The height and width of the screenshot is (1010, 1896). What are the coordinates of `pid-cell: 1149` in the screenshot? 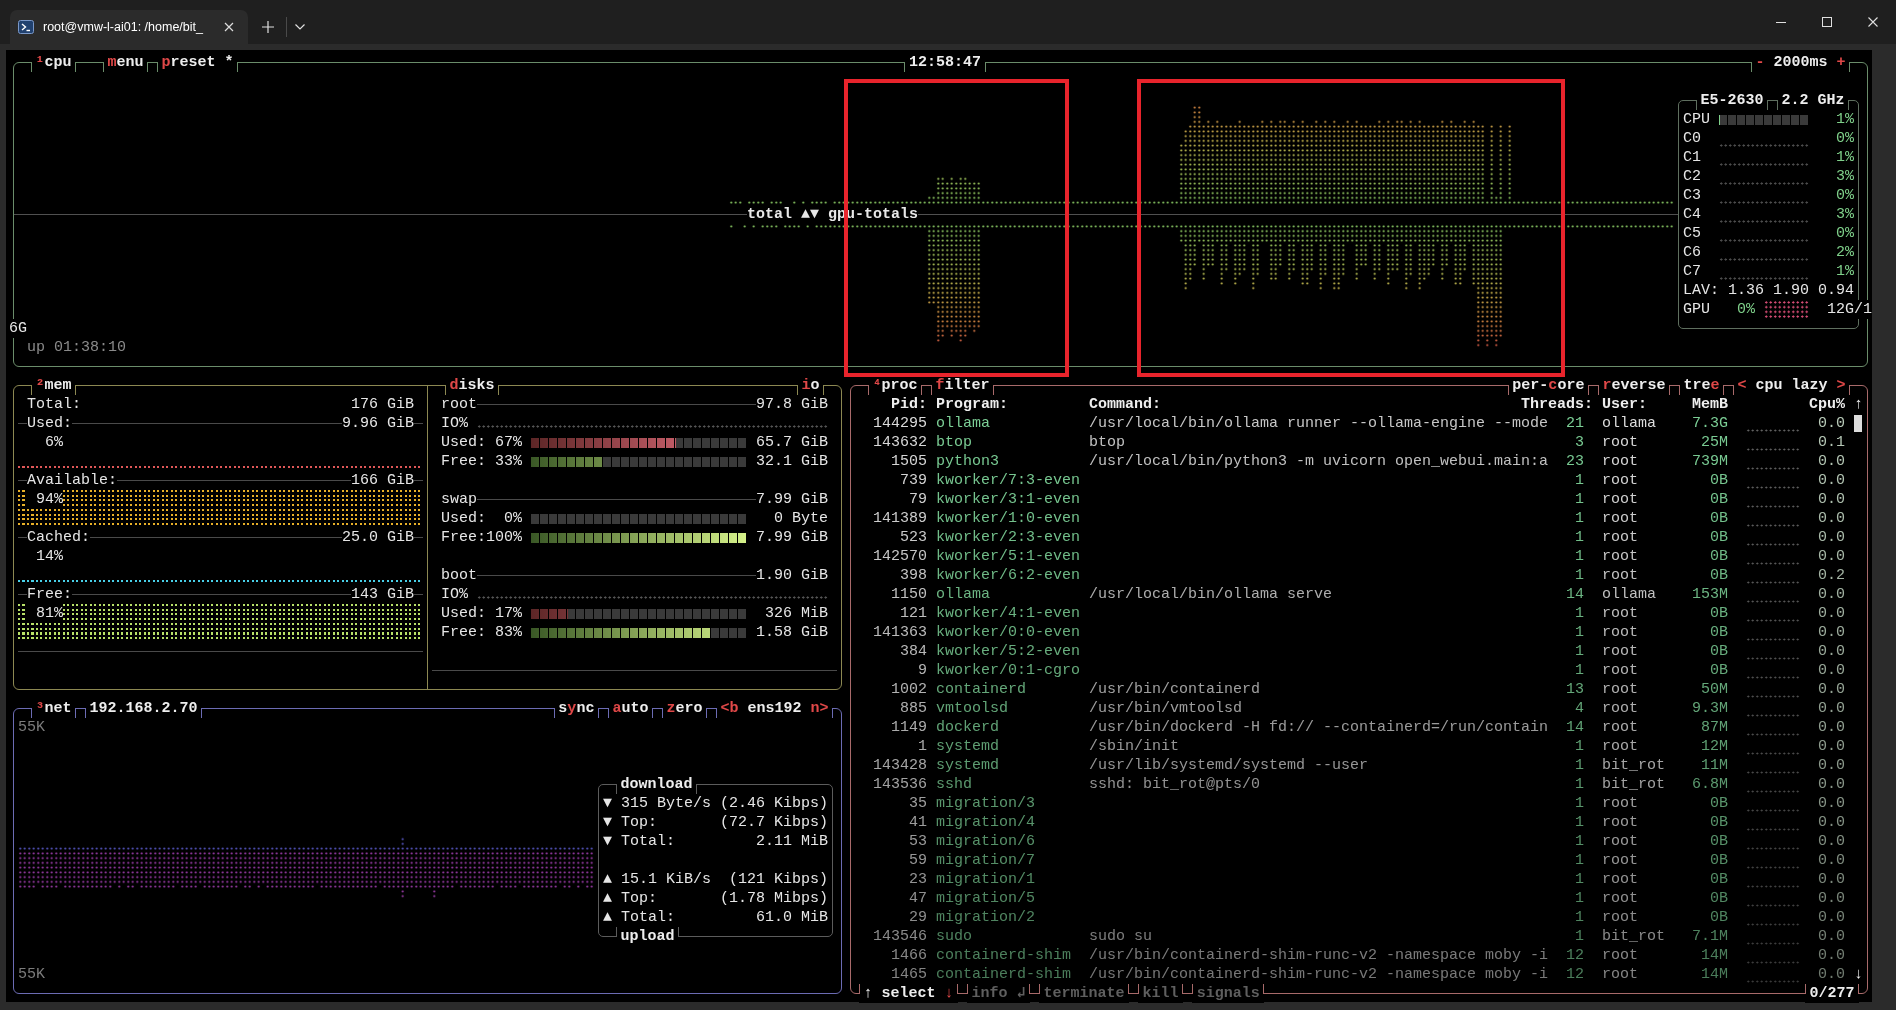 It's located at (909, 727).